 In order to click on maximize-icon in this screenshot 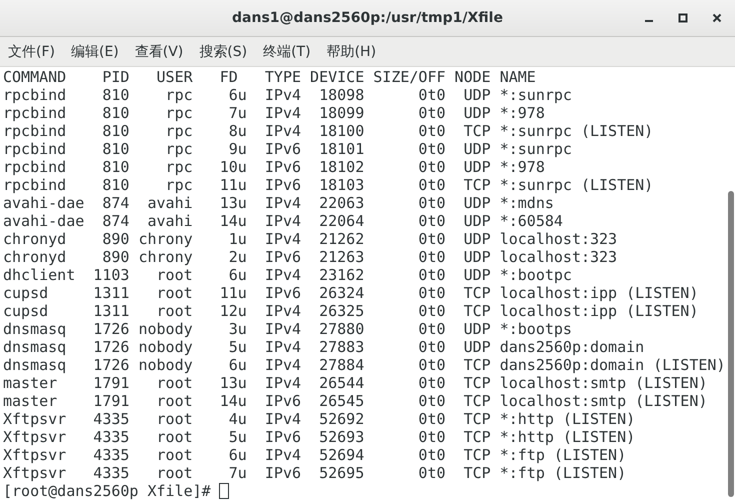, I will do `click(683, 18)`.